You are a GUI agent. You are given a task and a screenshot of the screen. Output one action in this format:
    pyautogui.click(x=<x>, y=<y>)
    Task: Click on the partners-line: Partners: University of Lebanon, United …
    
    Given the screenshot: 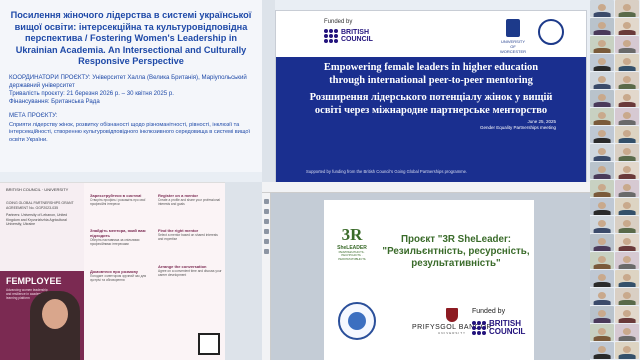 What is the action you would take?
    pyautogui.click(x=37, y=220)
    